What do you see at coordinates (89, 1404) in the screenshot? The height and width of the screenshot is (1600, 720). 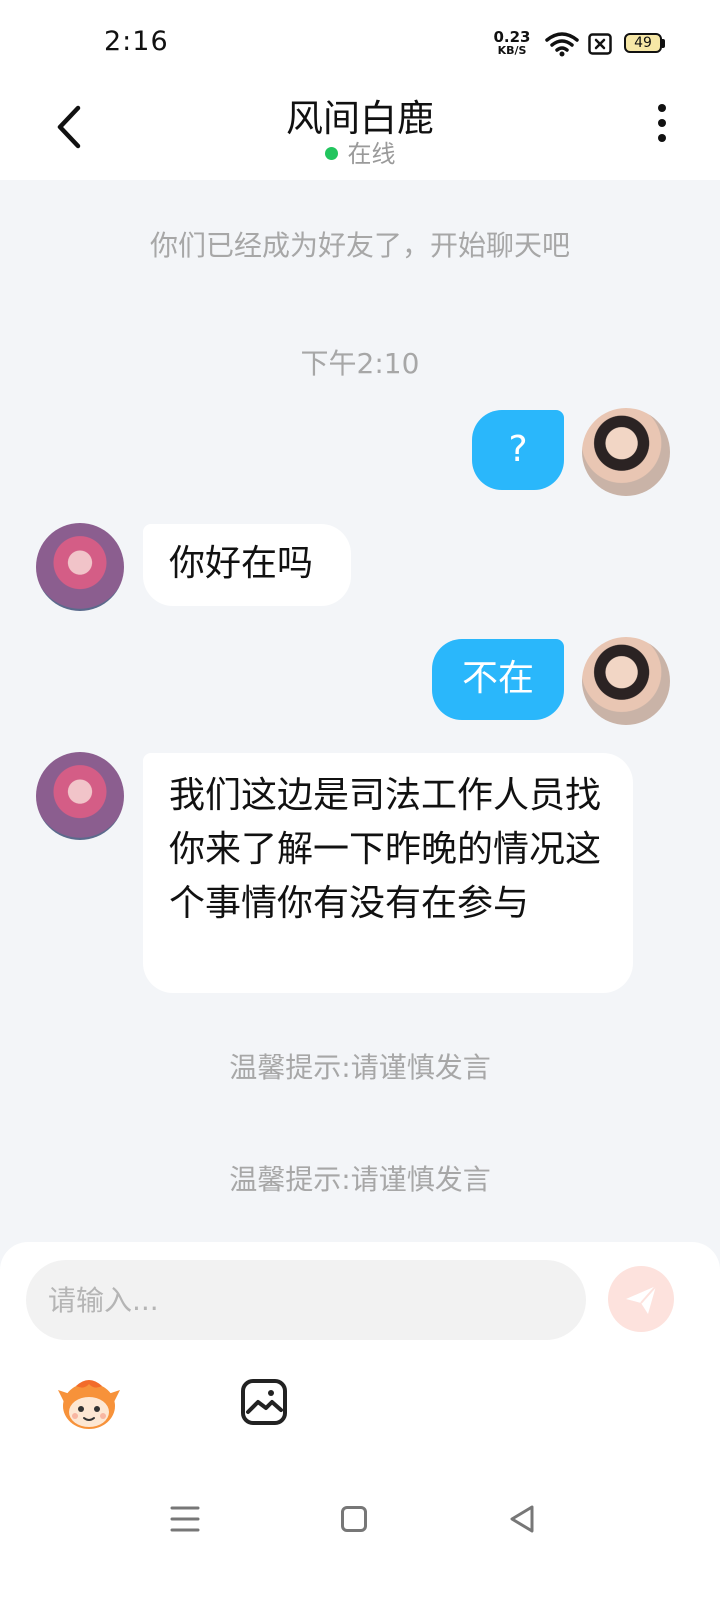 I see `emoji-icon` at bounding box center [89, 1404].